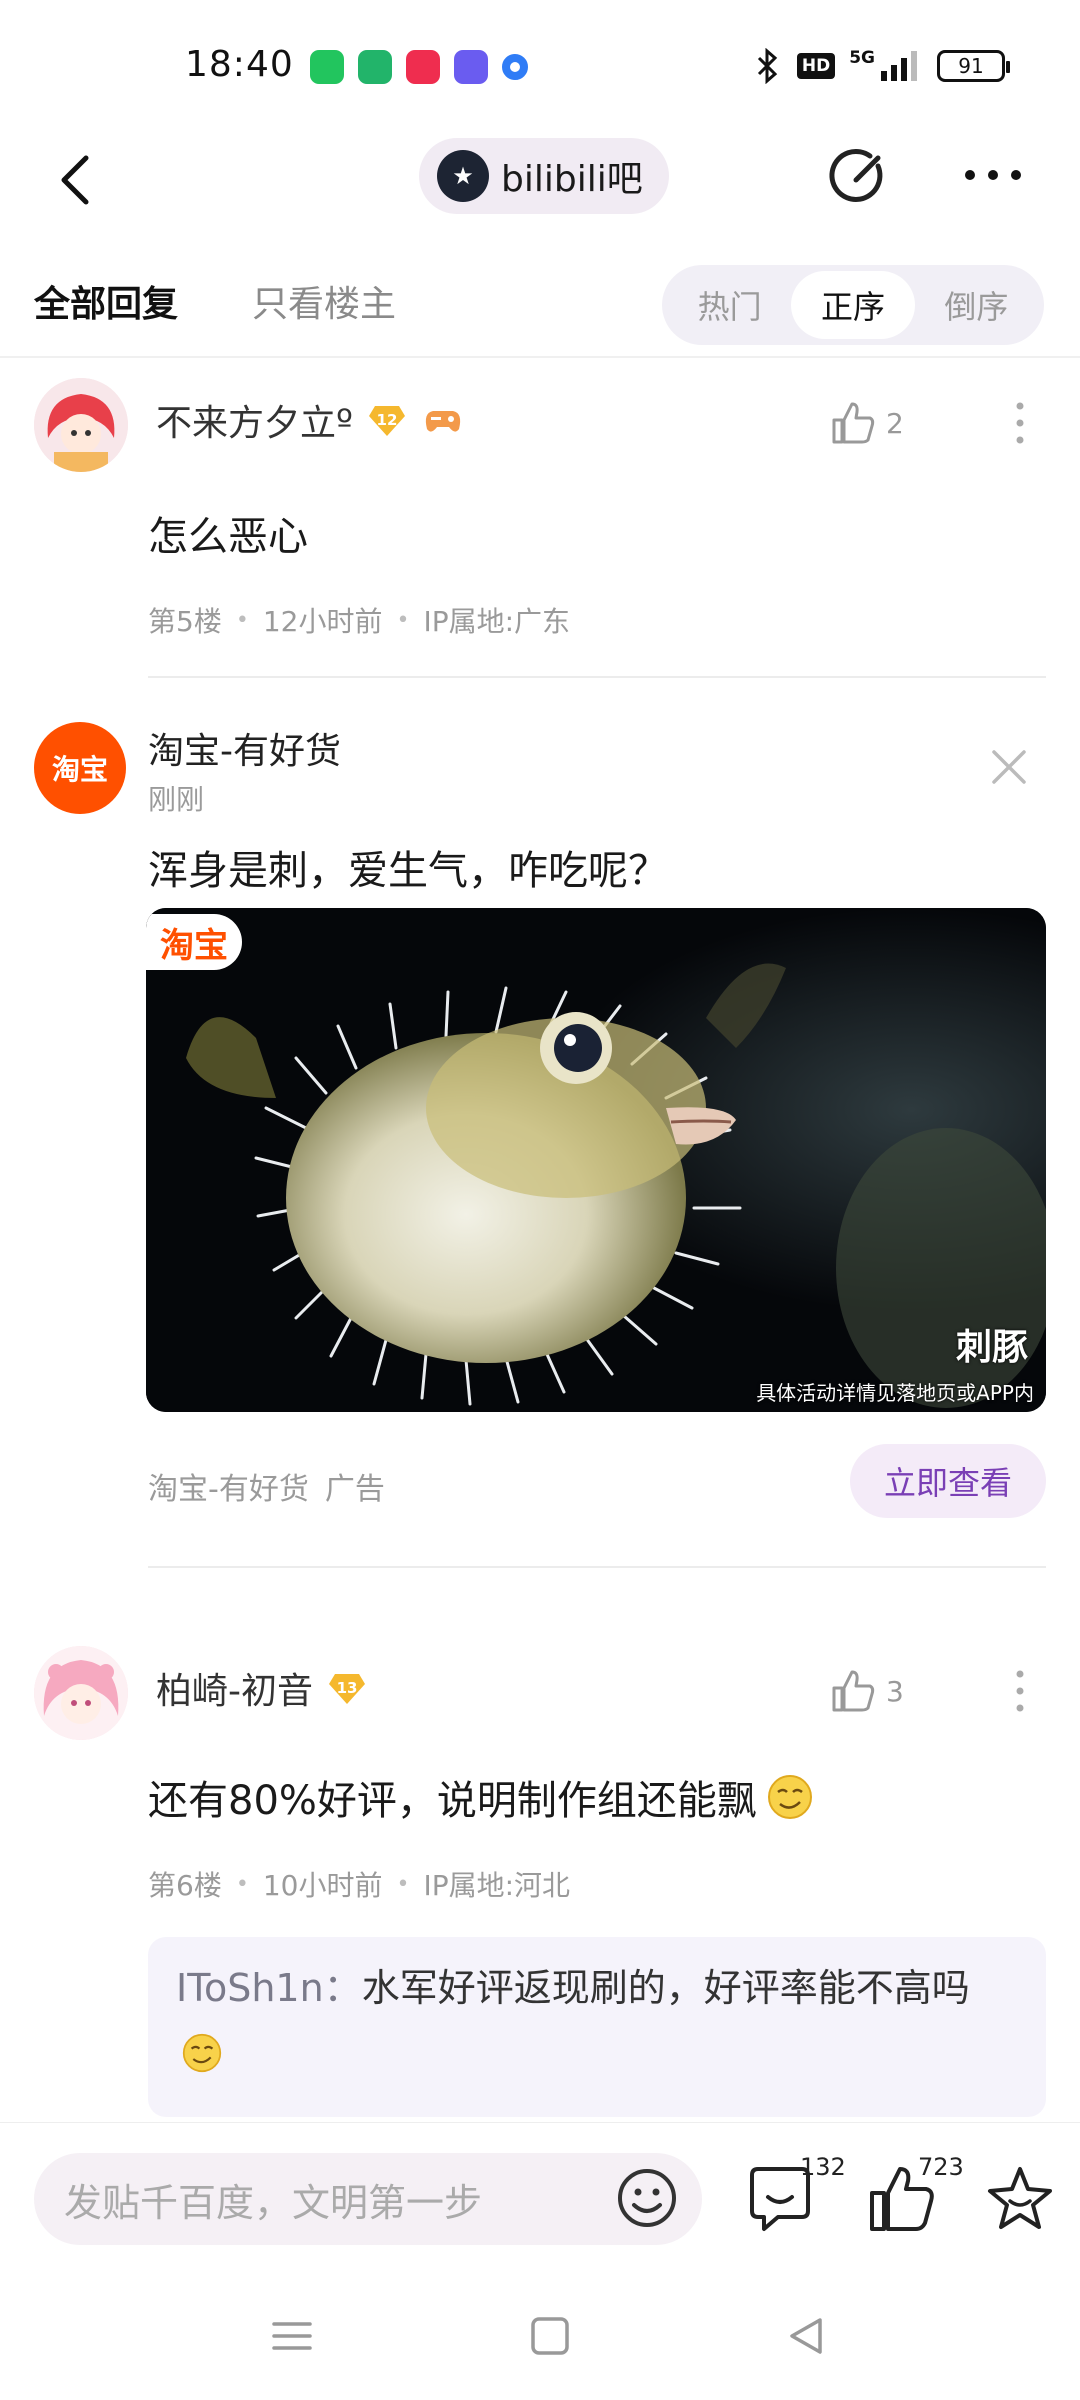  What do you see at coordinates (244, 748) in the screenshot?
I see `ad-advertiser-name: 淘宝-有好货` at bounding box center [244, 748].